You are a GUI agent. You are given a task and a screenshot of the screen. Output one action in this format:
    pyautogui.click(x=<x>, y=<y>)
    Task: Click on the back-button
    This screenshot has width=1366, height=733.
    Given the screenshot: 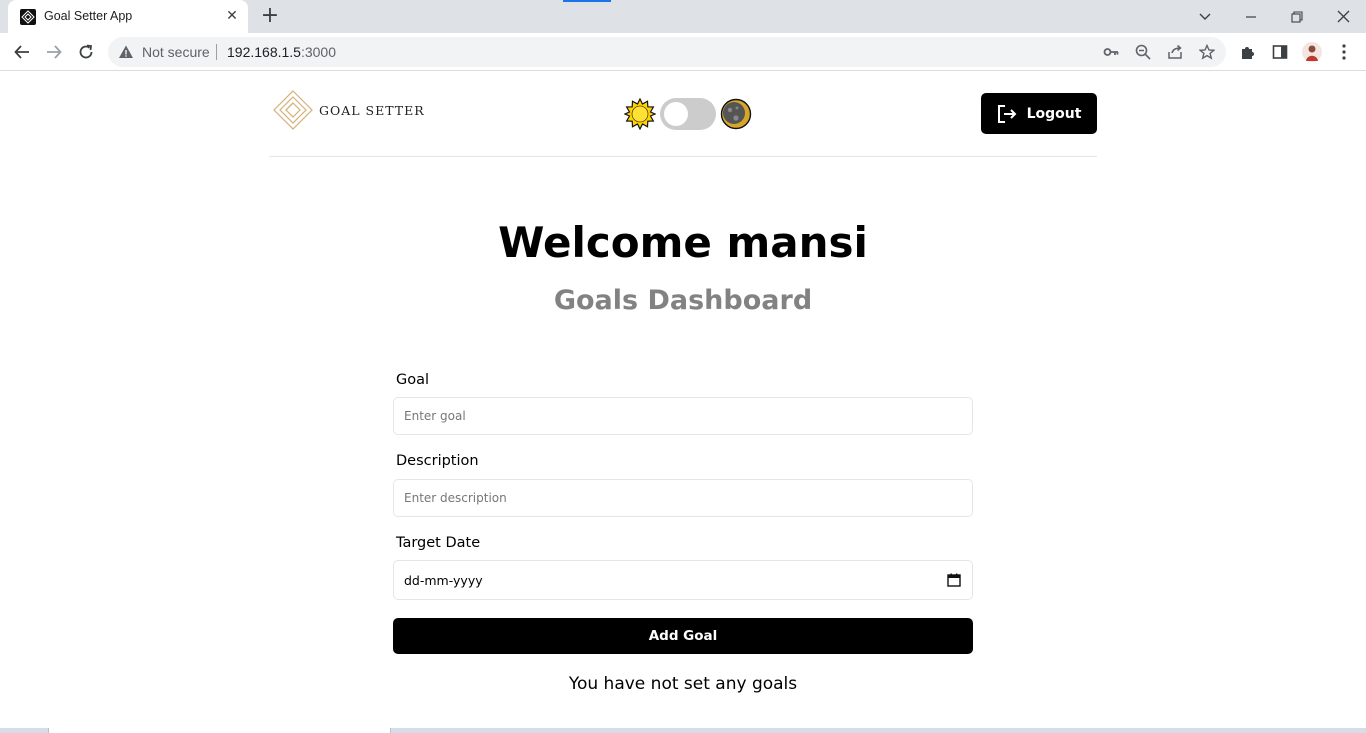 What is the action you would take?
    pyautogui.click(x=22, y=52)
    